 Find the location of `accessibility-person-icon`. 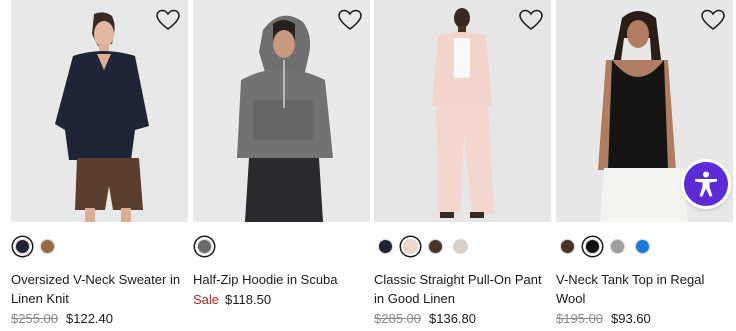

accessibility-person-icon is located at coordinates (706, 184).